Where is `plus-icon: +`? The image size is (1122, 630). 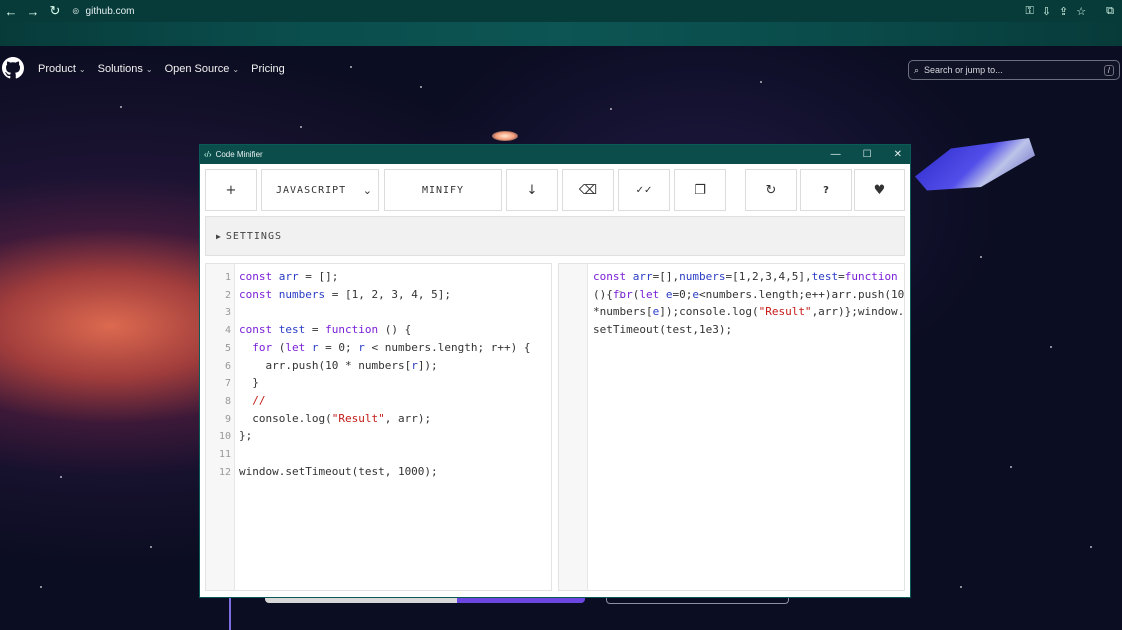
plus-icon: + is located at coordinates (231, 190).